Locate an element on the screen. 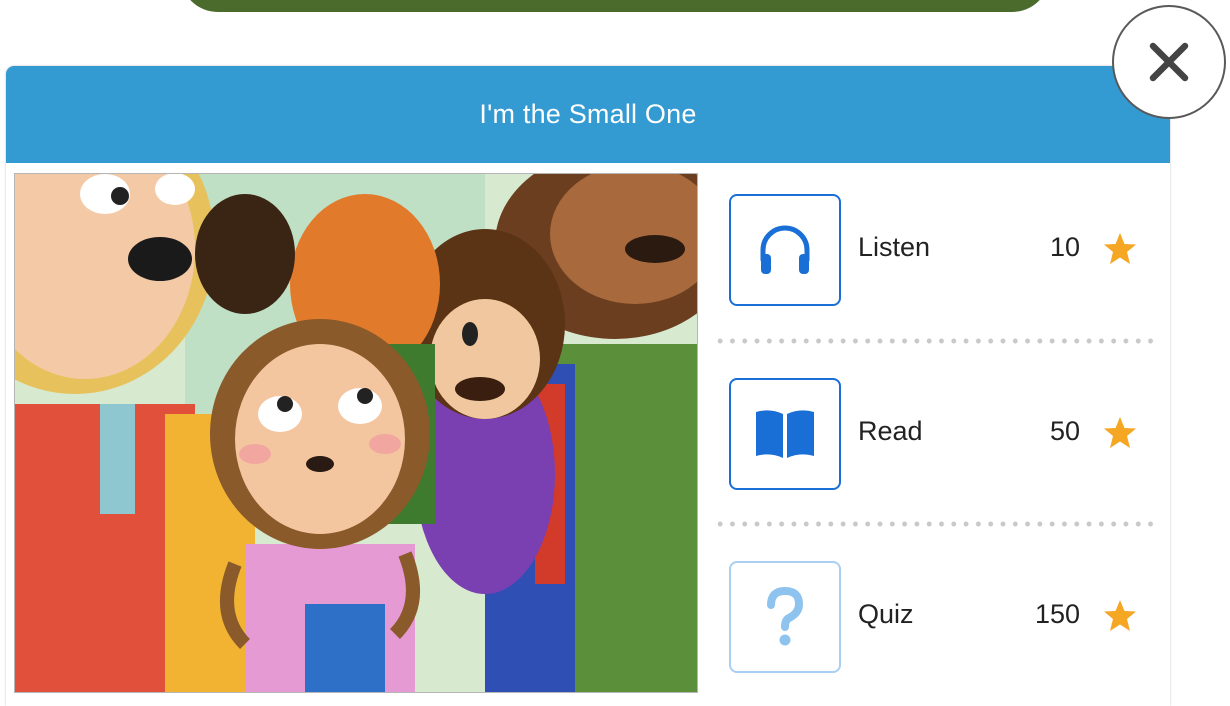 Image resolution: width=1230 pixels, height=706 pixels. activity-row-listen: Listen 10 is located at coordinates (934, 250).